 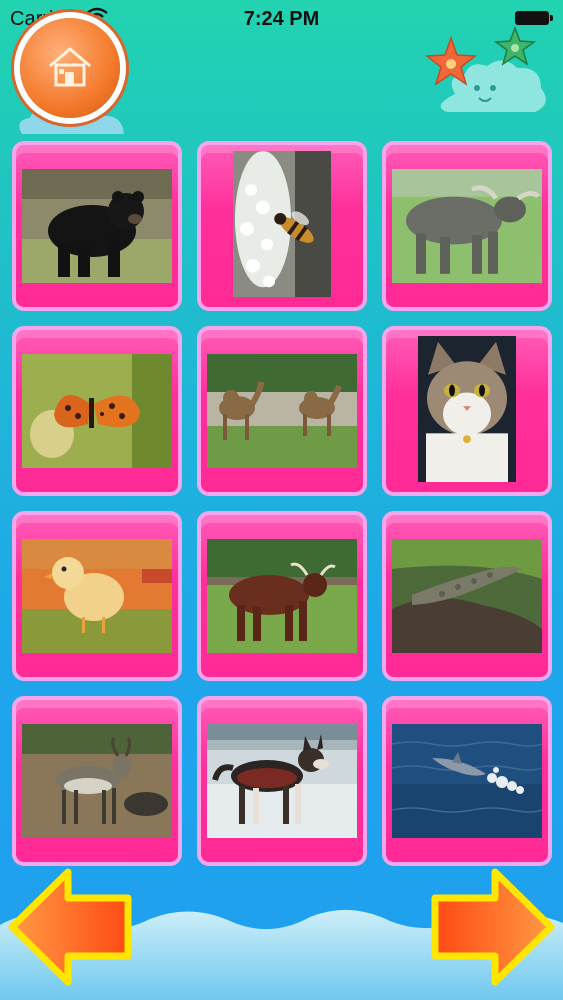 What do you see at coordinates (485, 69) in the screenshot?
I see `decoration-flowers-cloud` at bounding box center [485, 69].